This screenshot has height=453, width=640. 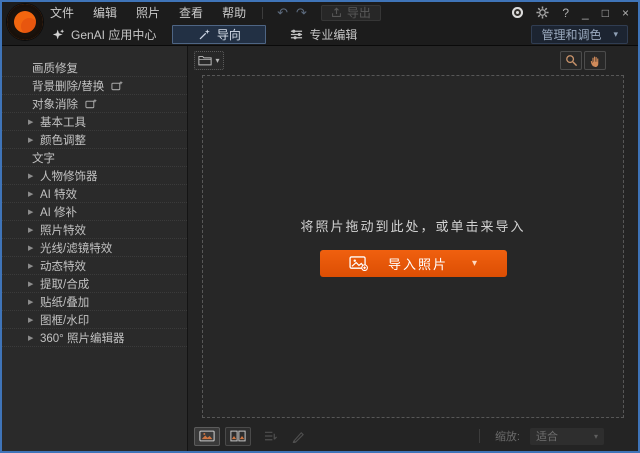 I want to click on sidebar-item-motion-effects: ▶ 动态特效, so click(x=94, y=266).